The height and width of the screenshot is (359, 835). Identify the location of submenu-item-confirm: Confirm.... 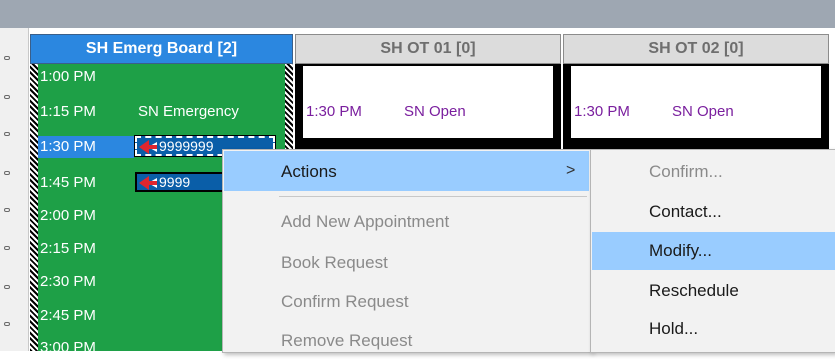
(686, 172).